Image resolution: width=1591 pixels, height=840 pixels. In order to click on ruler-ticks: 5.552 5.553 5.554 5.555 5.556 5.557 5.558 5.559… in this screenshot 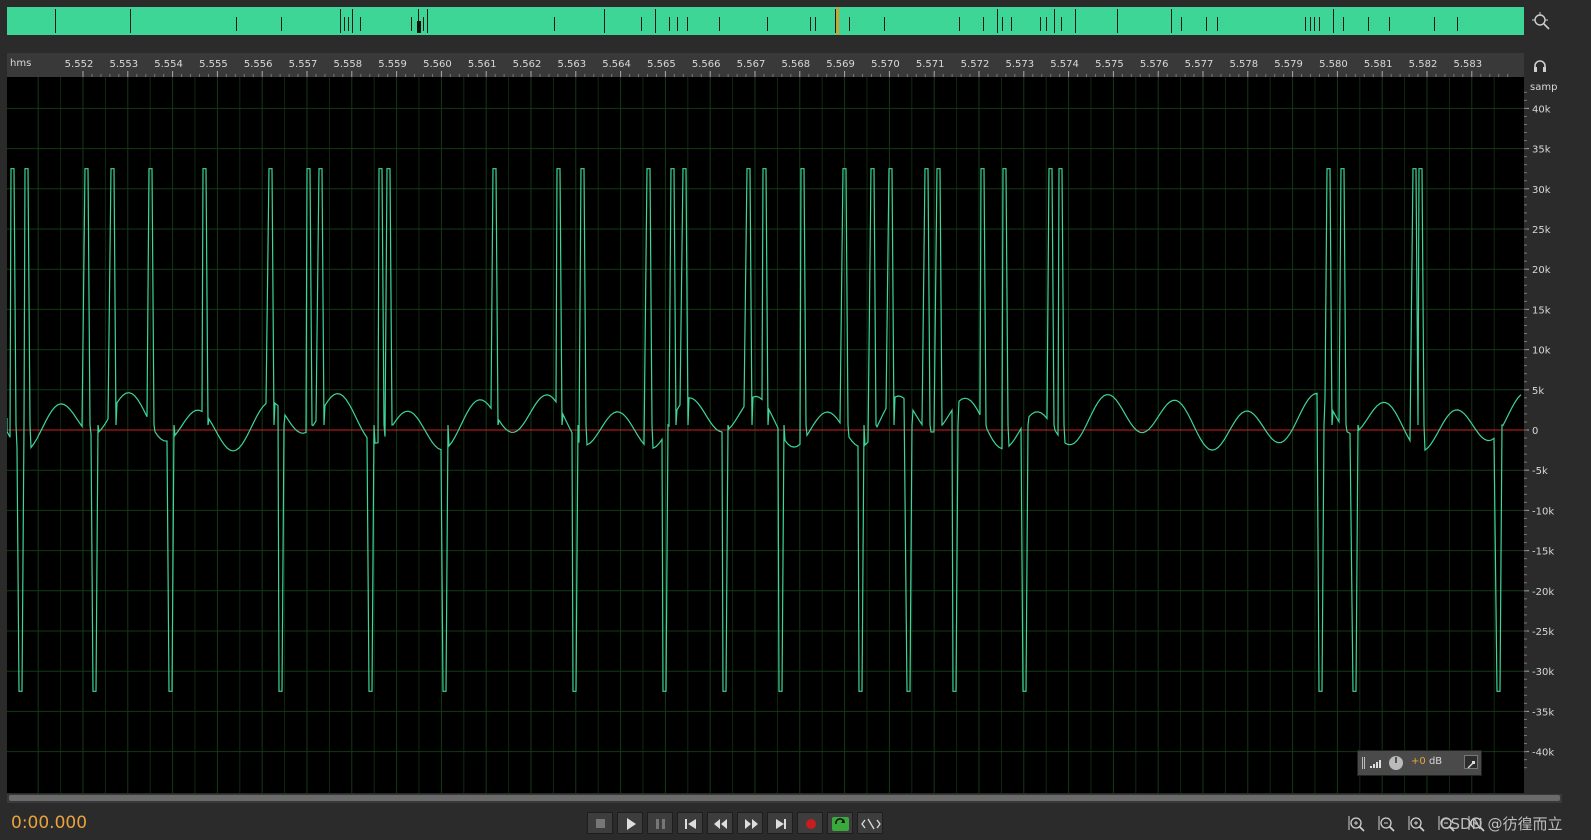, I will do `click(787, 68)`.